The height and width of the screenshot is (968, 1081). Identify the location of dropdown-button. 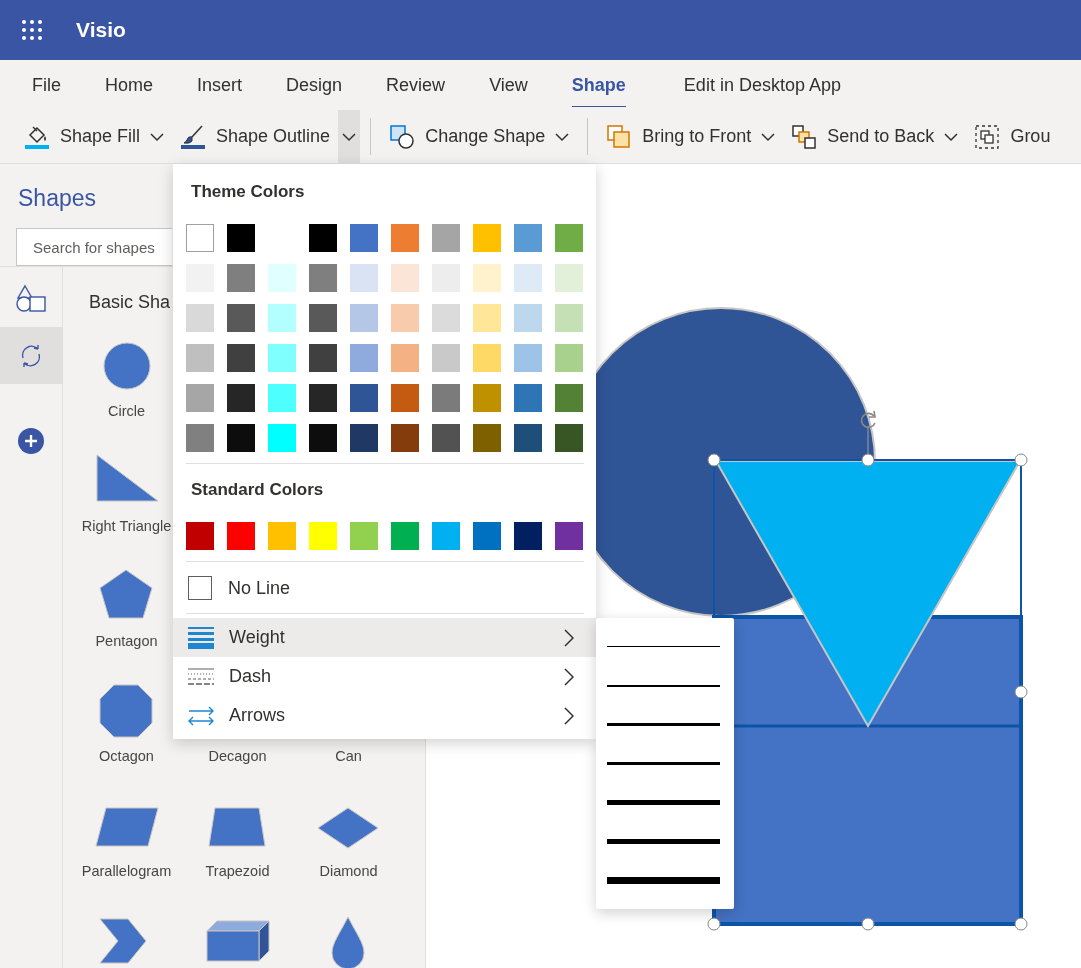
(349, 136).